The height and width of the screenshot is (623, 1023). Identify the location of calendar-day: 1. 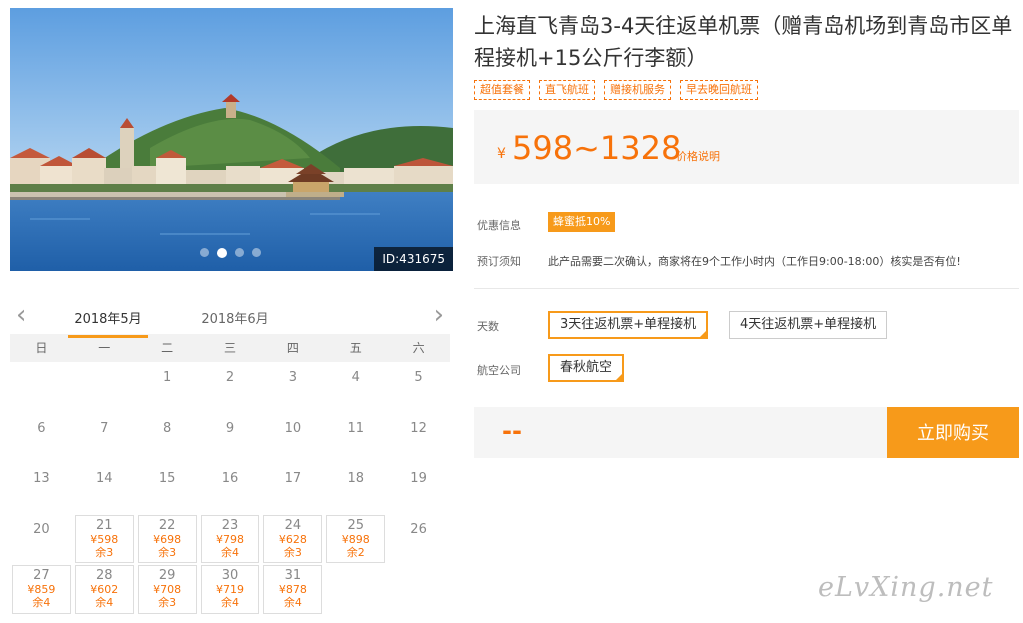
(167, 387).